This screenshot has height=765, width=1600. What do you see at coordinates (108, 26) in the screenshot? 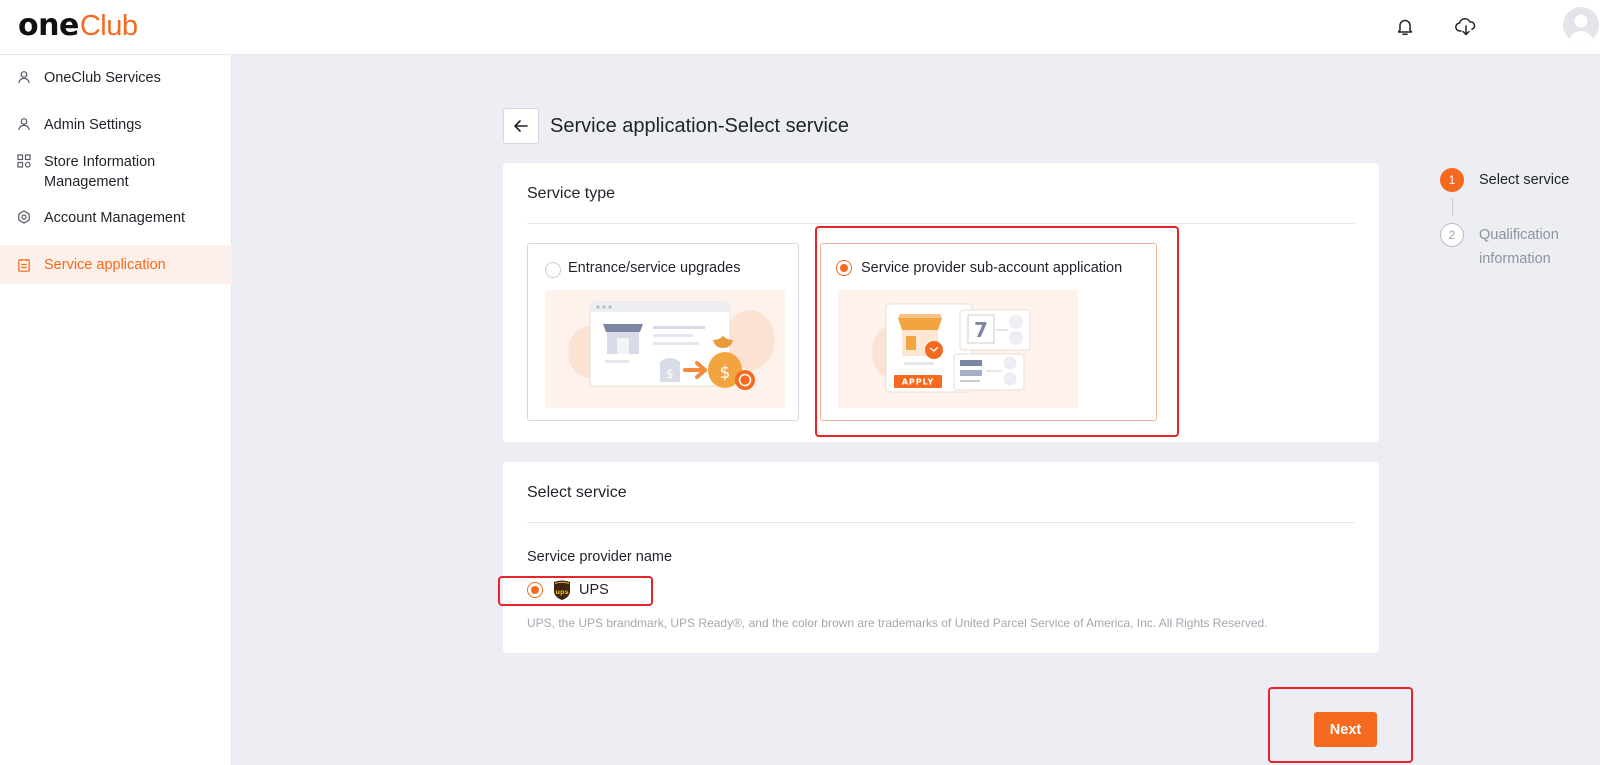
I see `logo-club-text: Club` at bounding box center [108, 26].